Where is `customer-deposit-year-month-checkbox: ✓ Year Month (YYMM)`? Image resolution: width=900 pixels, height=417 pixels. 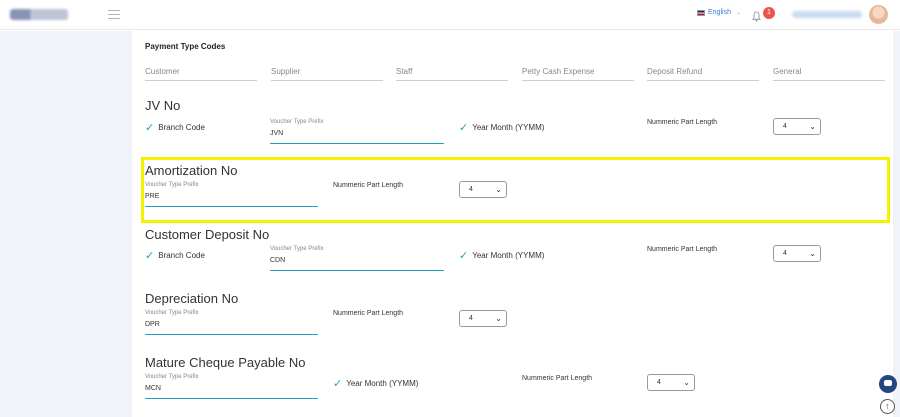 customer-deposit-year-month-checkbox: ✓ Year Month (YYMM) is located at coordinates (502, 255).